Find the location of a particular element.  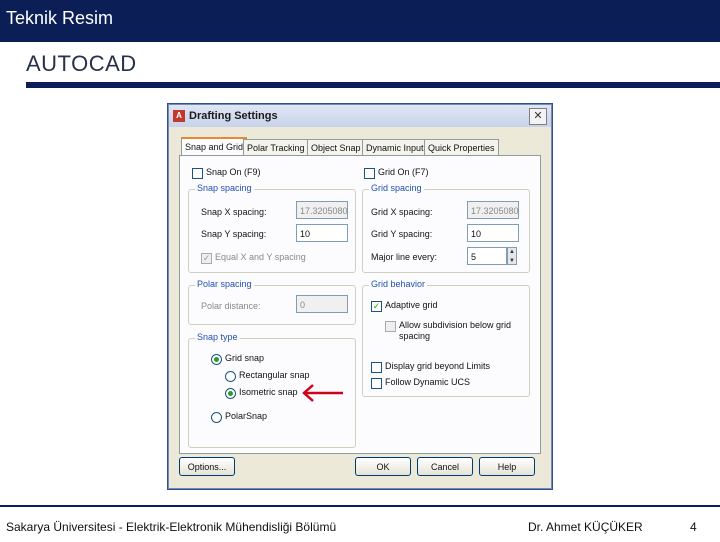

snap-type-legend: Snap type is located at coordinates (217, 337).